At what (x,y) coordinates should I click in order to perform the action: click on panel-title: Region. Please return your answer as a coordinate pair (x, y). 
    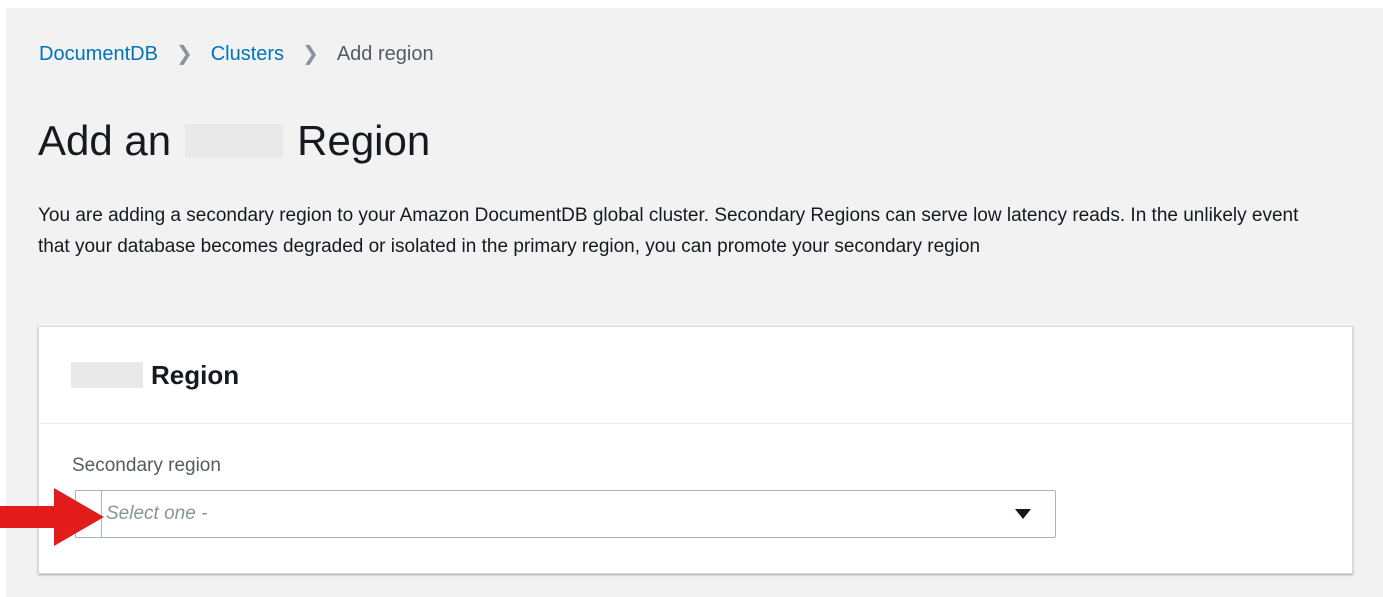
    Looking at the image, I should click on (195, 374).